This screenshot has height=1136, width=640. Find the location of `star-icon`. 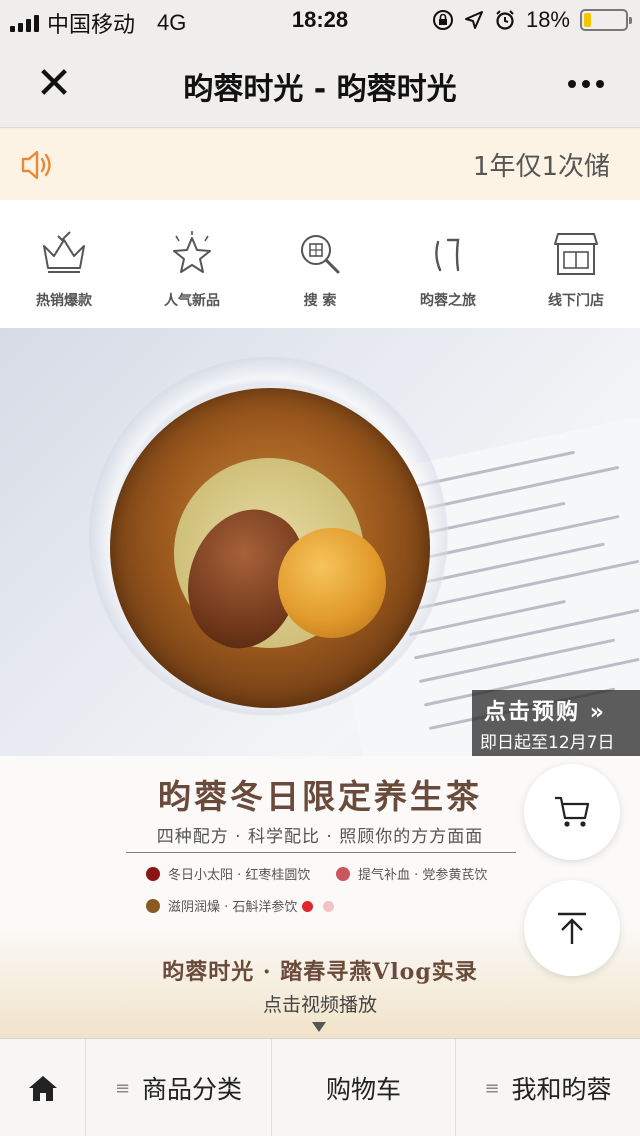

star-icon is located at coordinates (192, 252).